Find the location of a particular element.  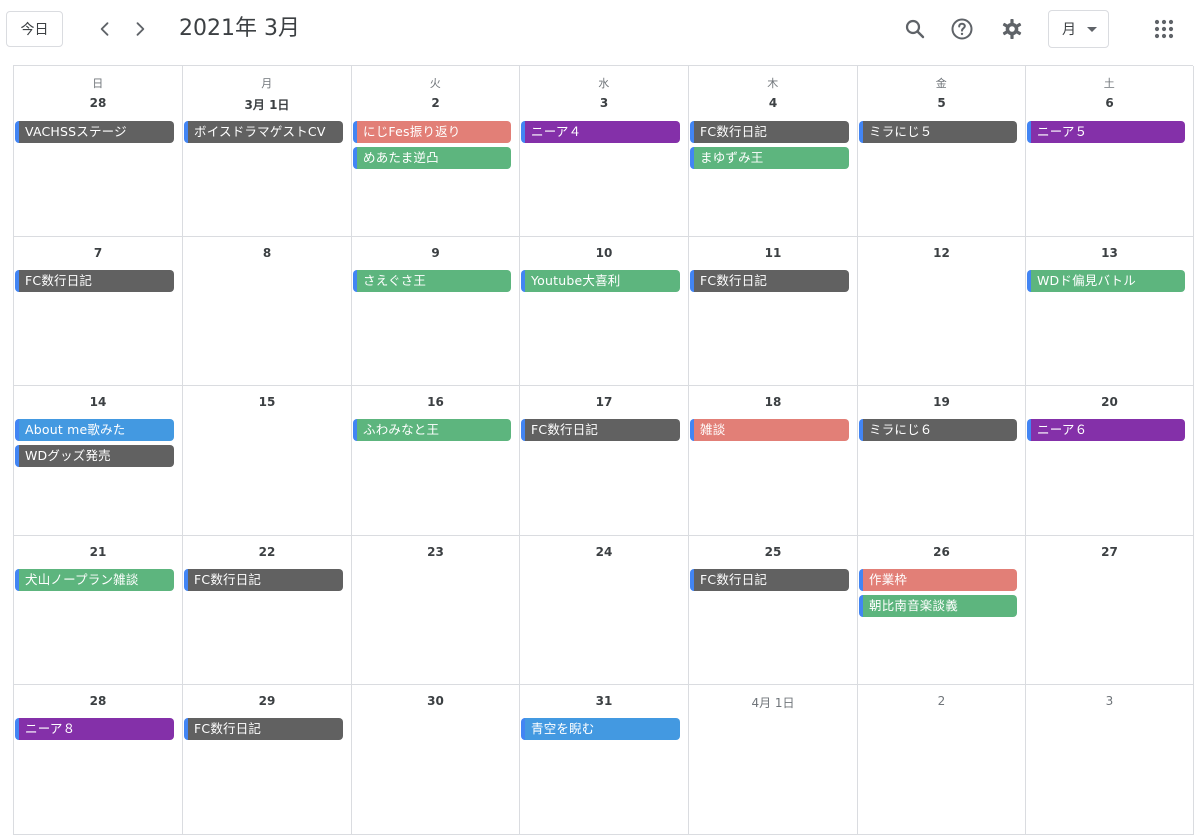

day-number: 15 is located at coordinates (267, 402).